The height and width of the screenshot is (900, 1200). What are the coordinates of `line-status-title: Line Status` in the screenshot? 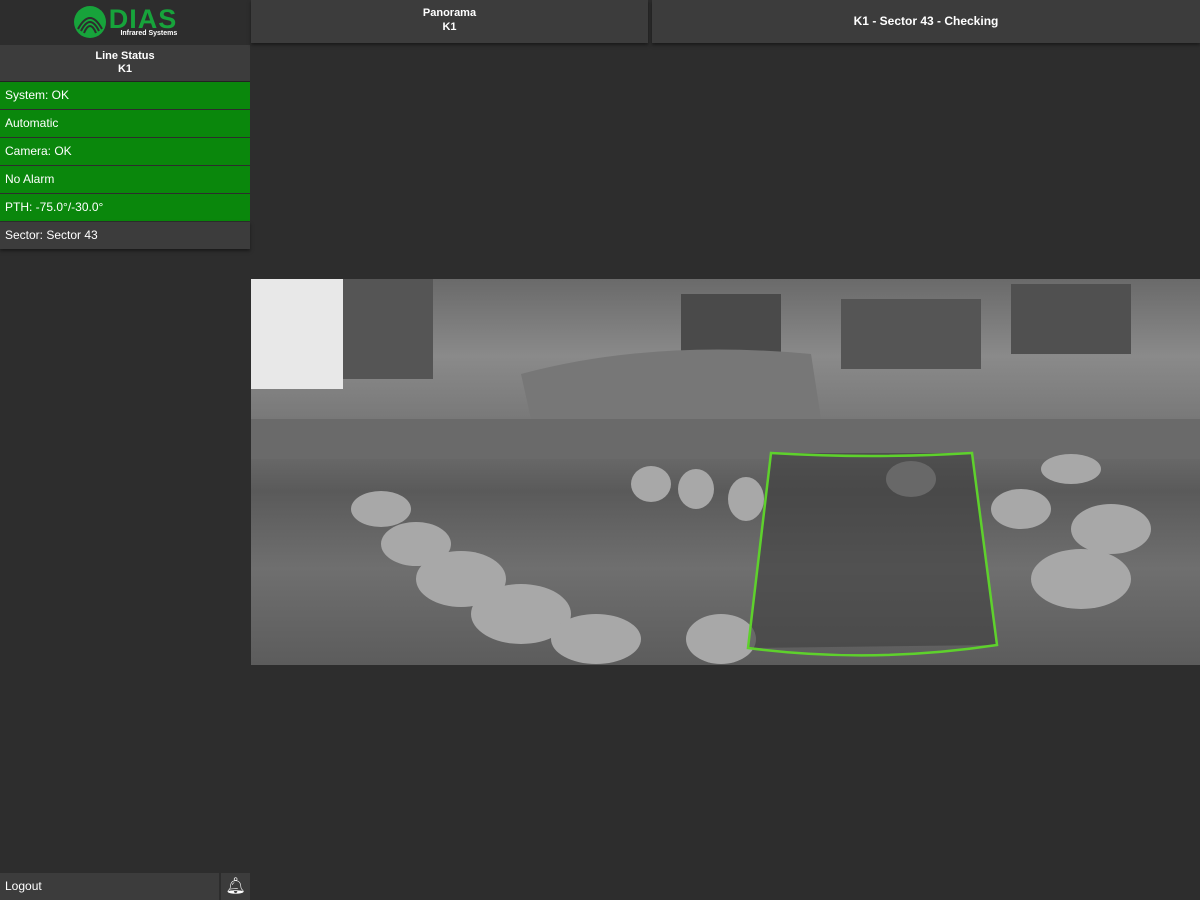 It's located at (125, 56).